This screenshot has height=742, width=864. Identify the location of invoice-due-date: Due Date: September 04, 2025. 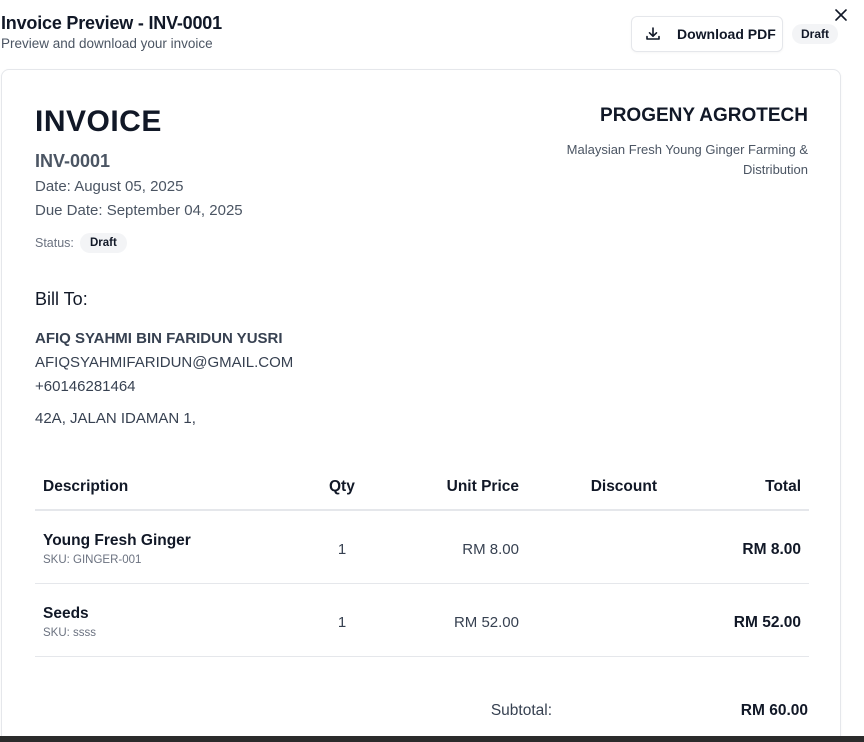
(139, 210).